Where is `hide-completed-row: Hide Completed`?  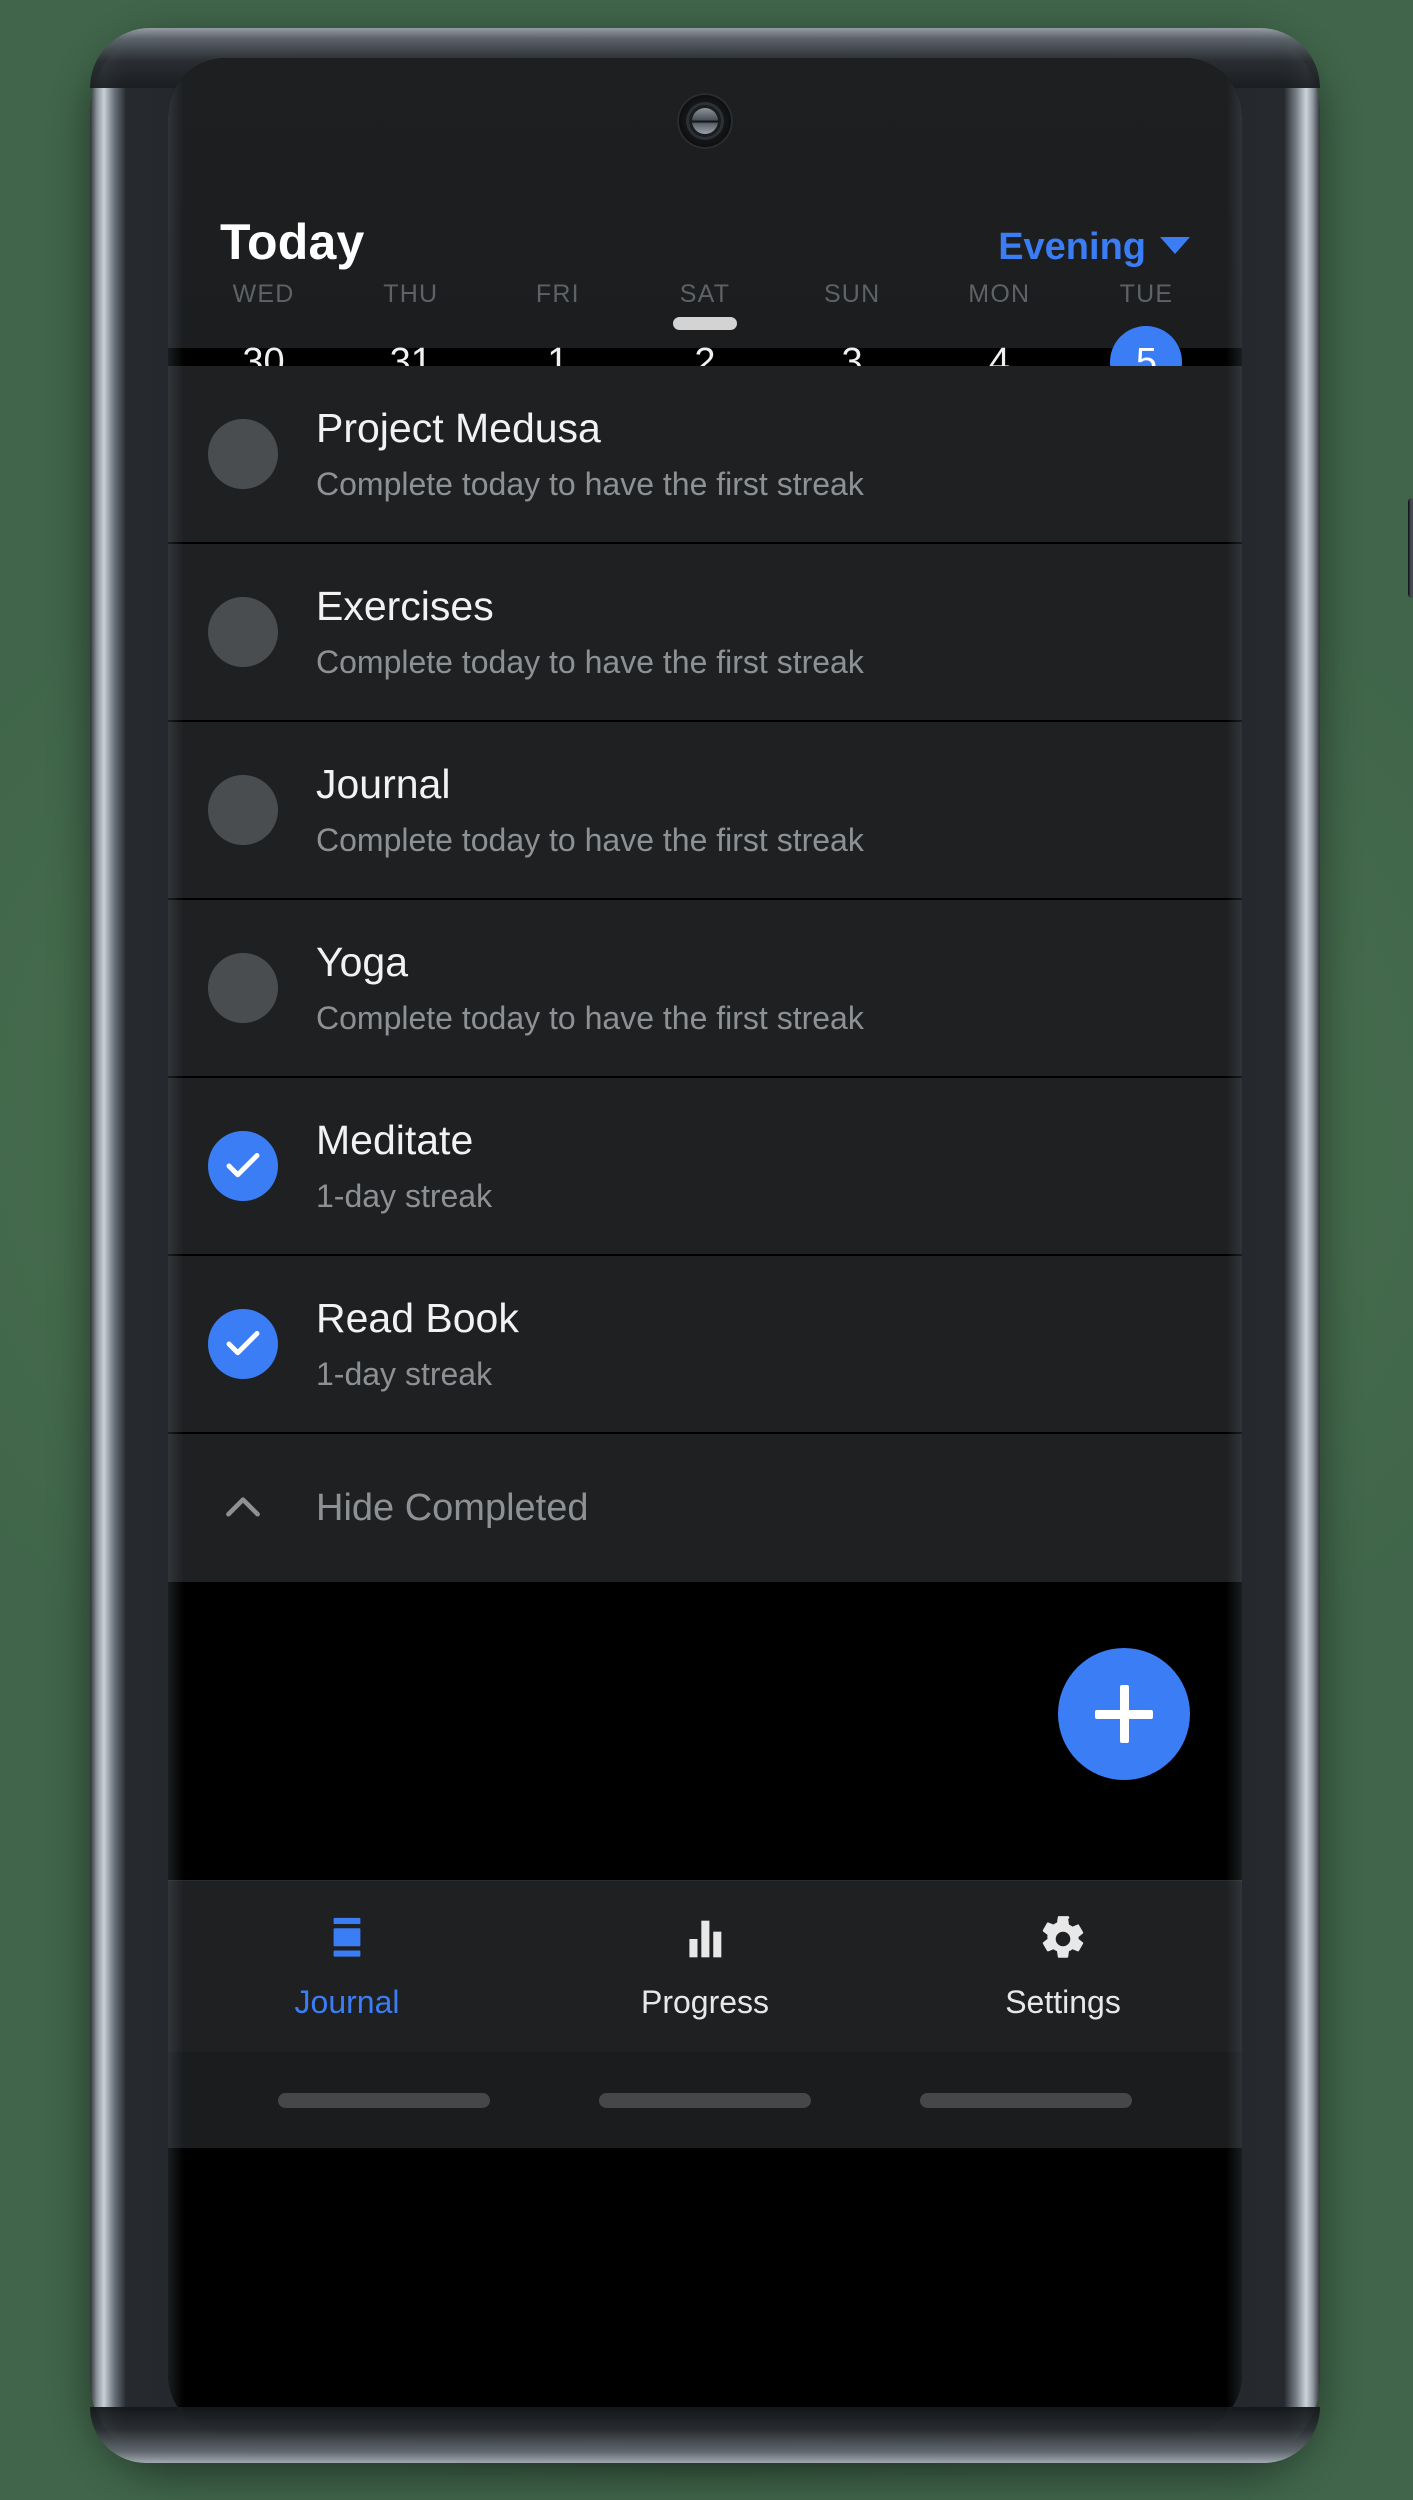 hide-completed-row: Hide Completed is located at coordinates (705, 1509).